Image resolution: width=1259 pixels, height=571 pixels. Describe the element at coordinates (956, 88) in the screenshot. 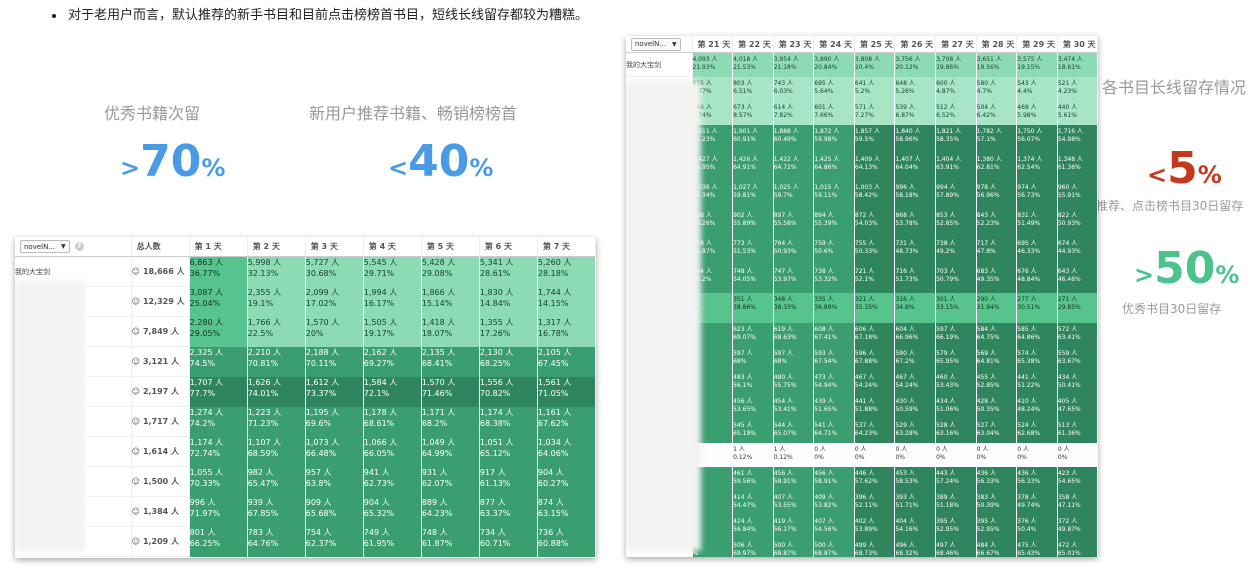

I see `retention-cell: 600 人 4.87%` at that location.